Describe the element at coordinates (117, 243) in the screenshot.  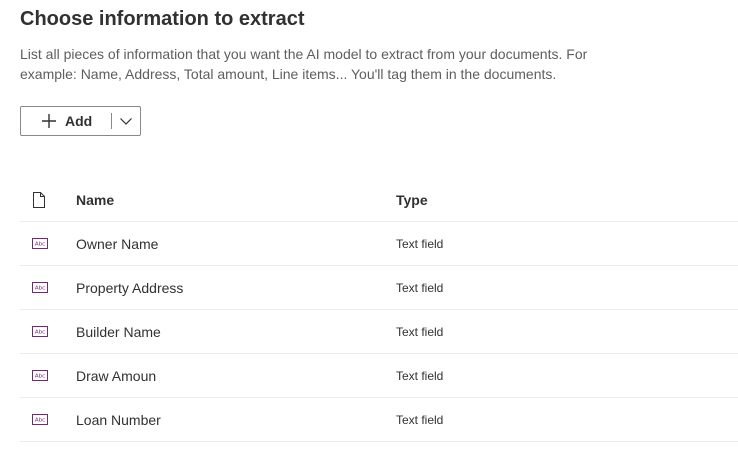
I see `field-name: Owner Name` at that location.